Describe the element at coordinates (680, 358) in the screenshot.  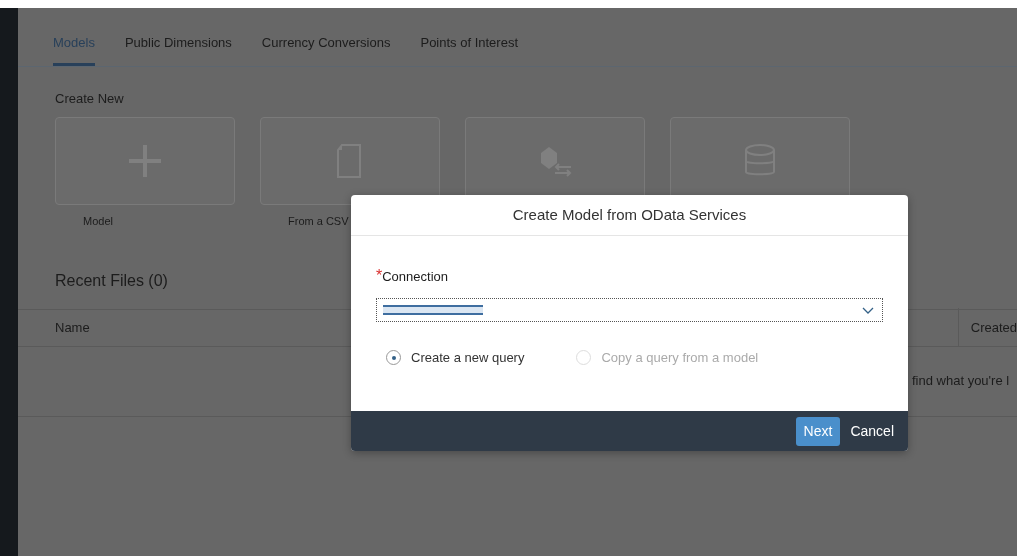
I see `radio-label: Copy a query from a model` at that location.